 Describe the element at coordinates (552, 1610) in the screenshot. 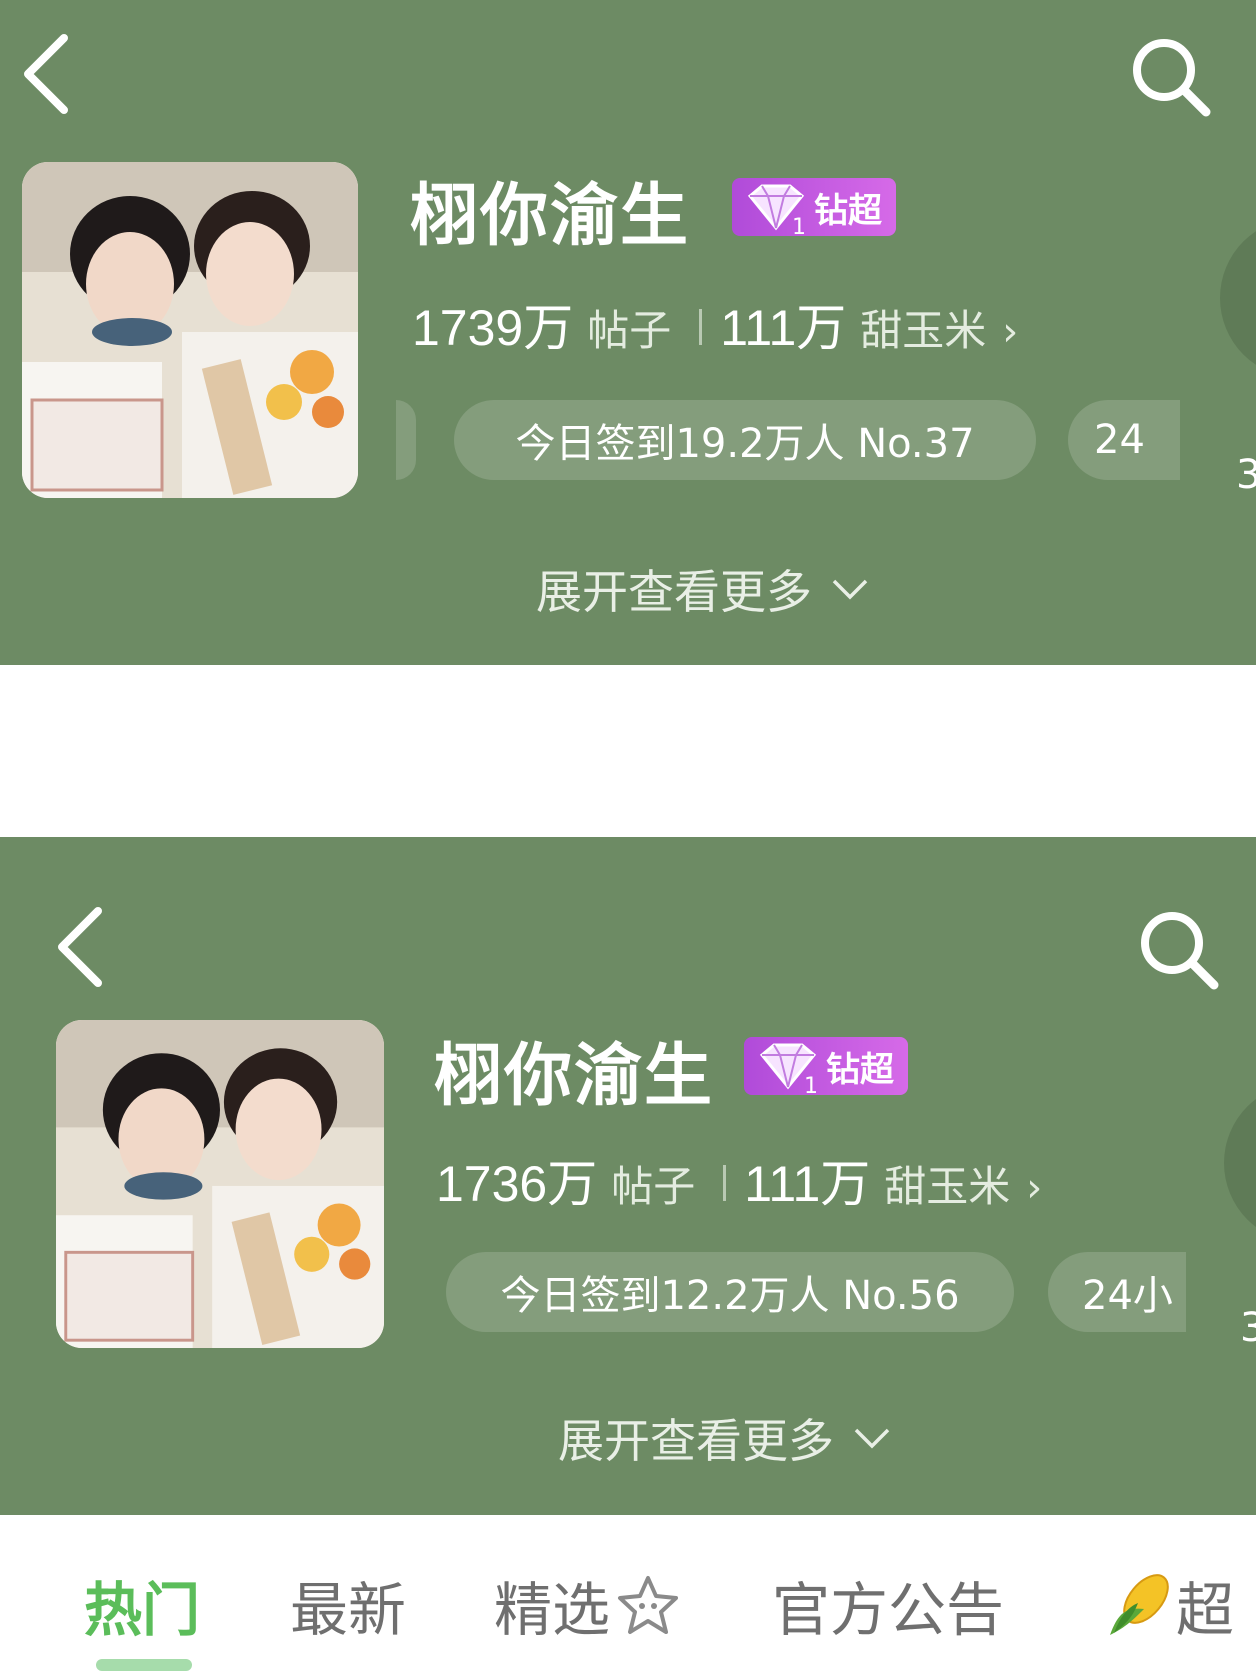

I see `tab-featured-label: 精选` at that location.